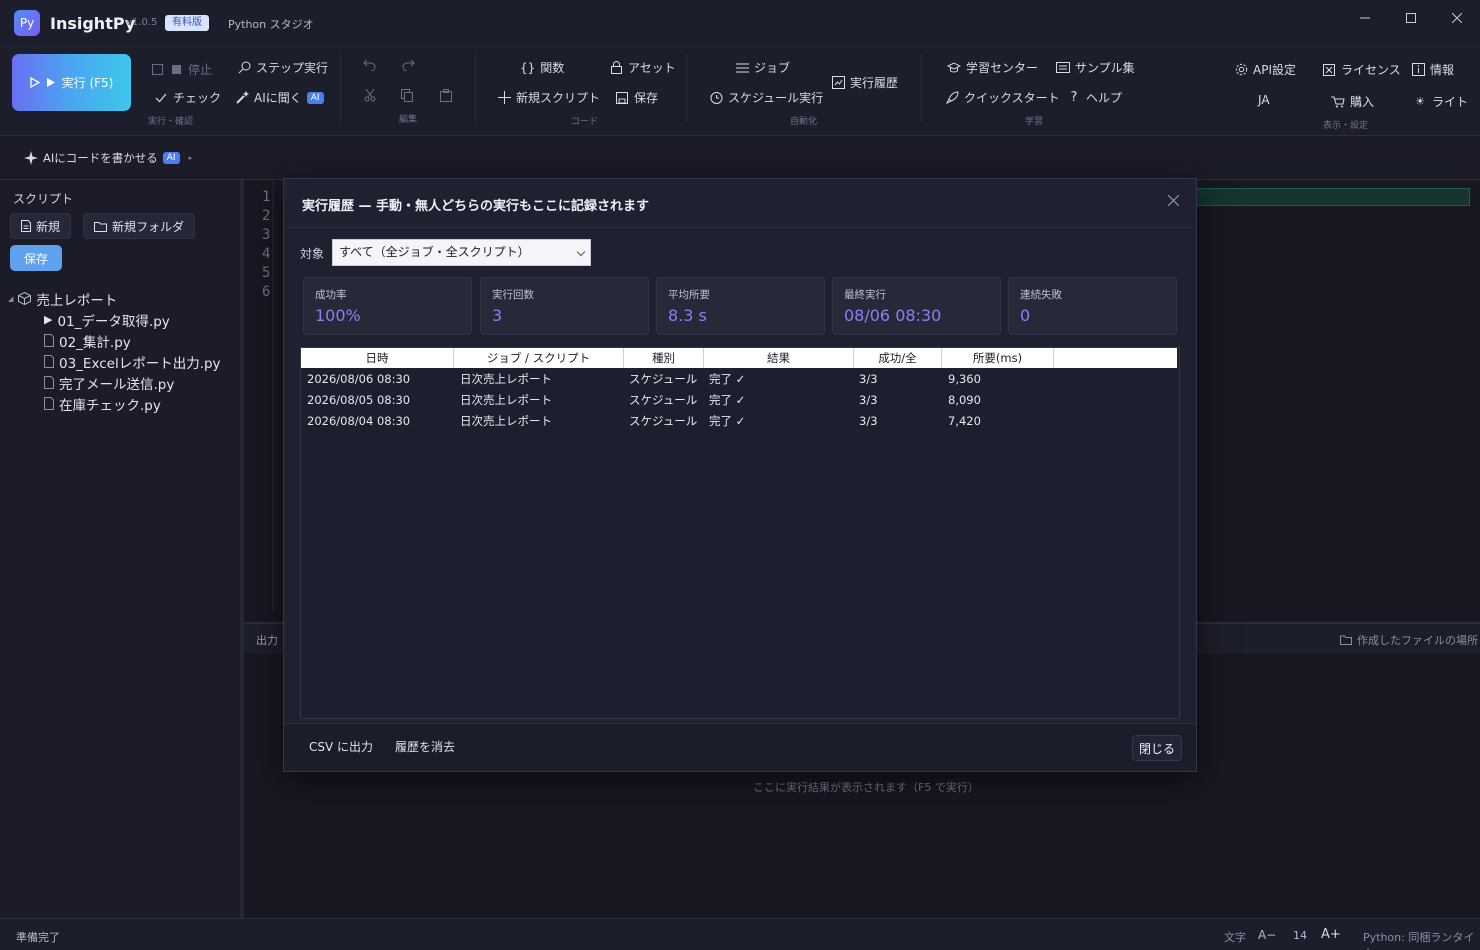 This screenshot has height=950, width=1480. What do you see at coordinates (271, 24) in the screenshot?
I see `app-subtitle: Python スタジオ` at bounding box center [271, 24].